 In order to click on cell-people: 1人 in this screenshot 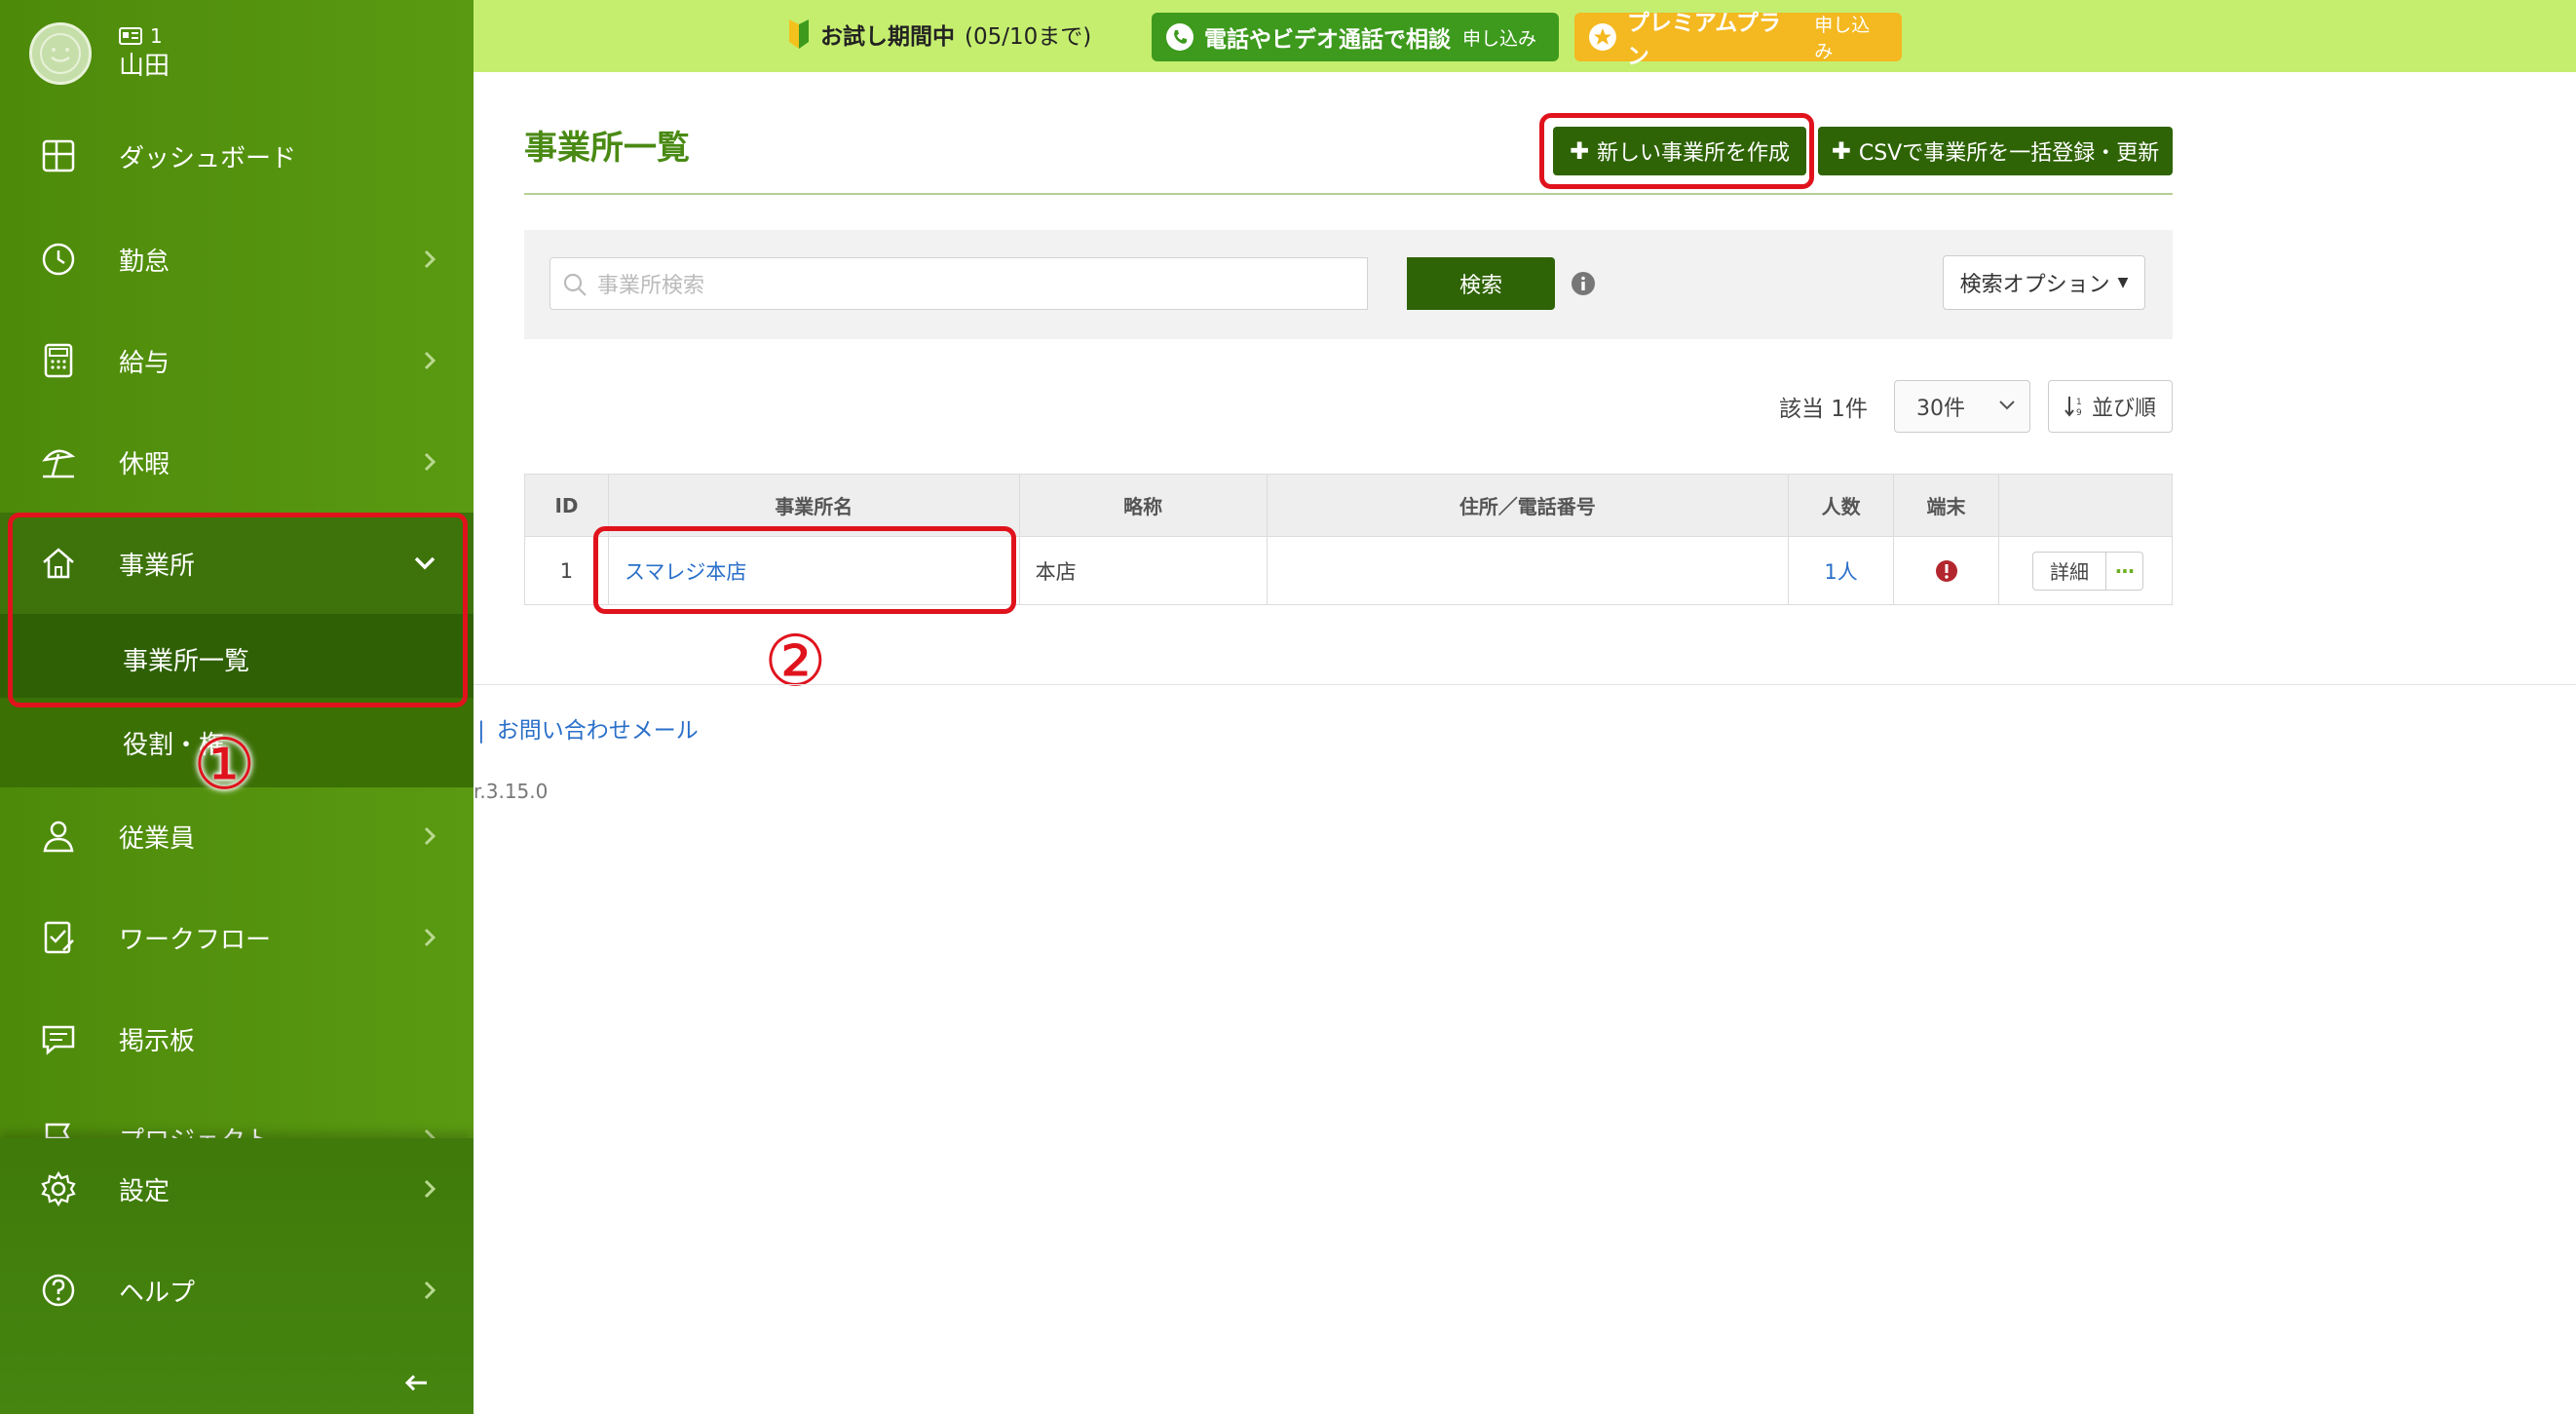, I will do `click(1841, 570)`.